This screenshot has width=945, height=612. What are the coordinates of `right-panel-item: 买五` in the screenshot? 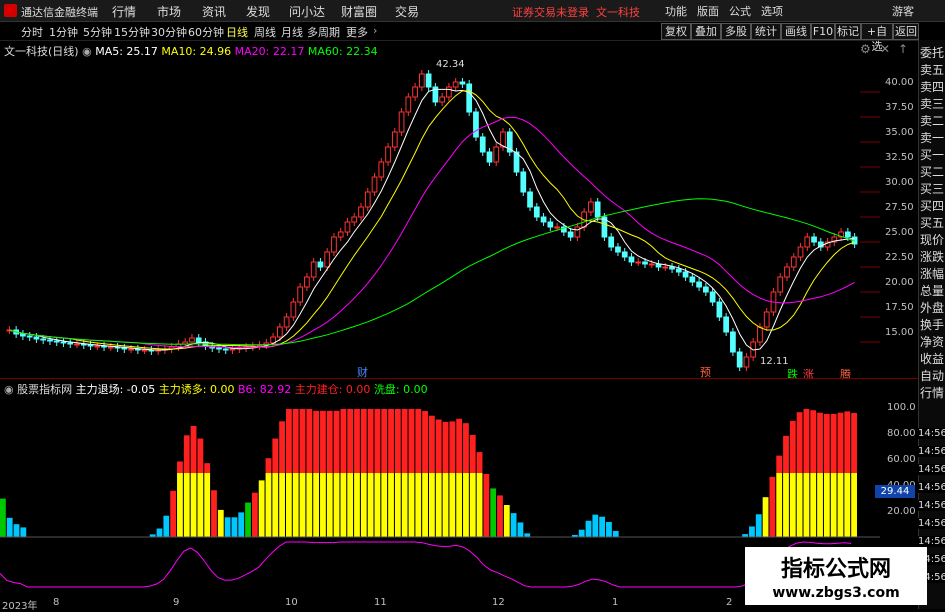 It's located at (932, 222).